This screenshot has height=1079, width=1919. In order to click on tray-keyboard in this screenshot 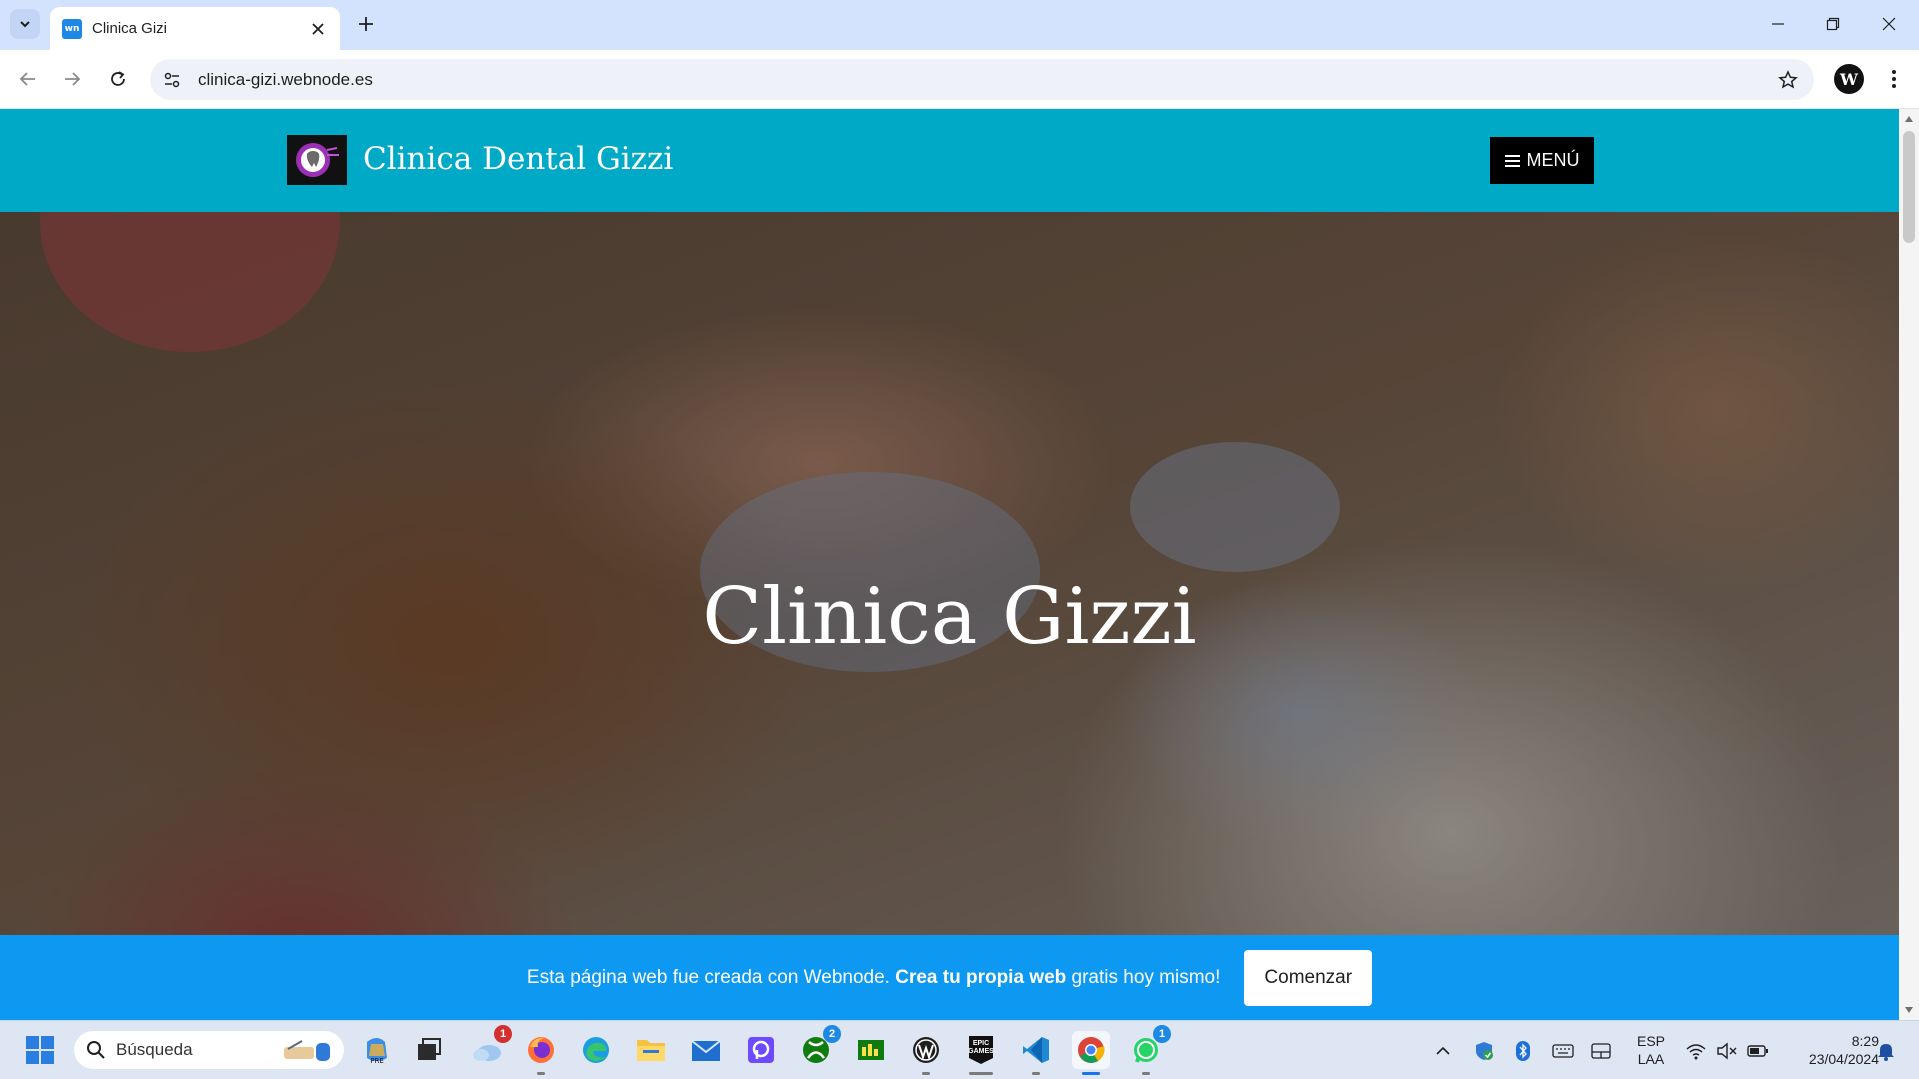, I will do `click(1563, 1051)`.